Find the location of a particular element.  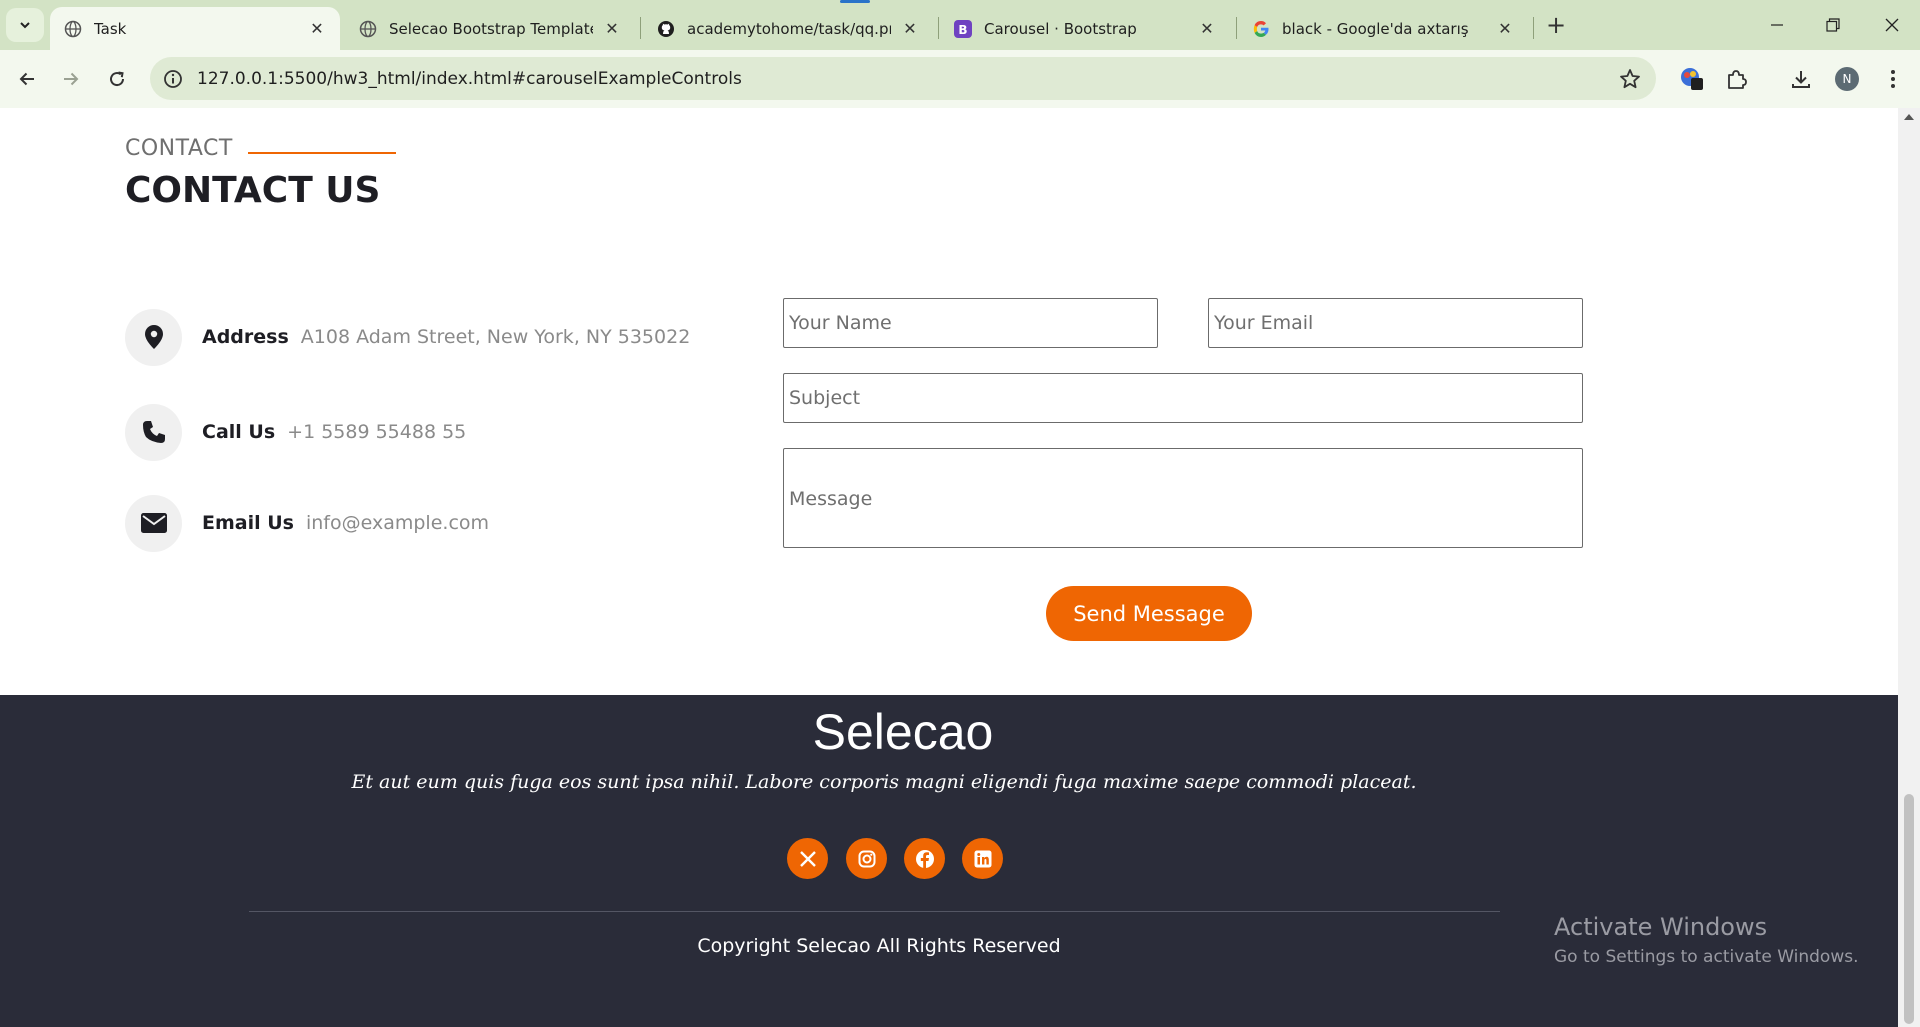

close-icon is located at coordinates (1892, 25).